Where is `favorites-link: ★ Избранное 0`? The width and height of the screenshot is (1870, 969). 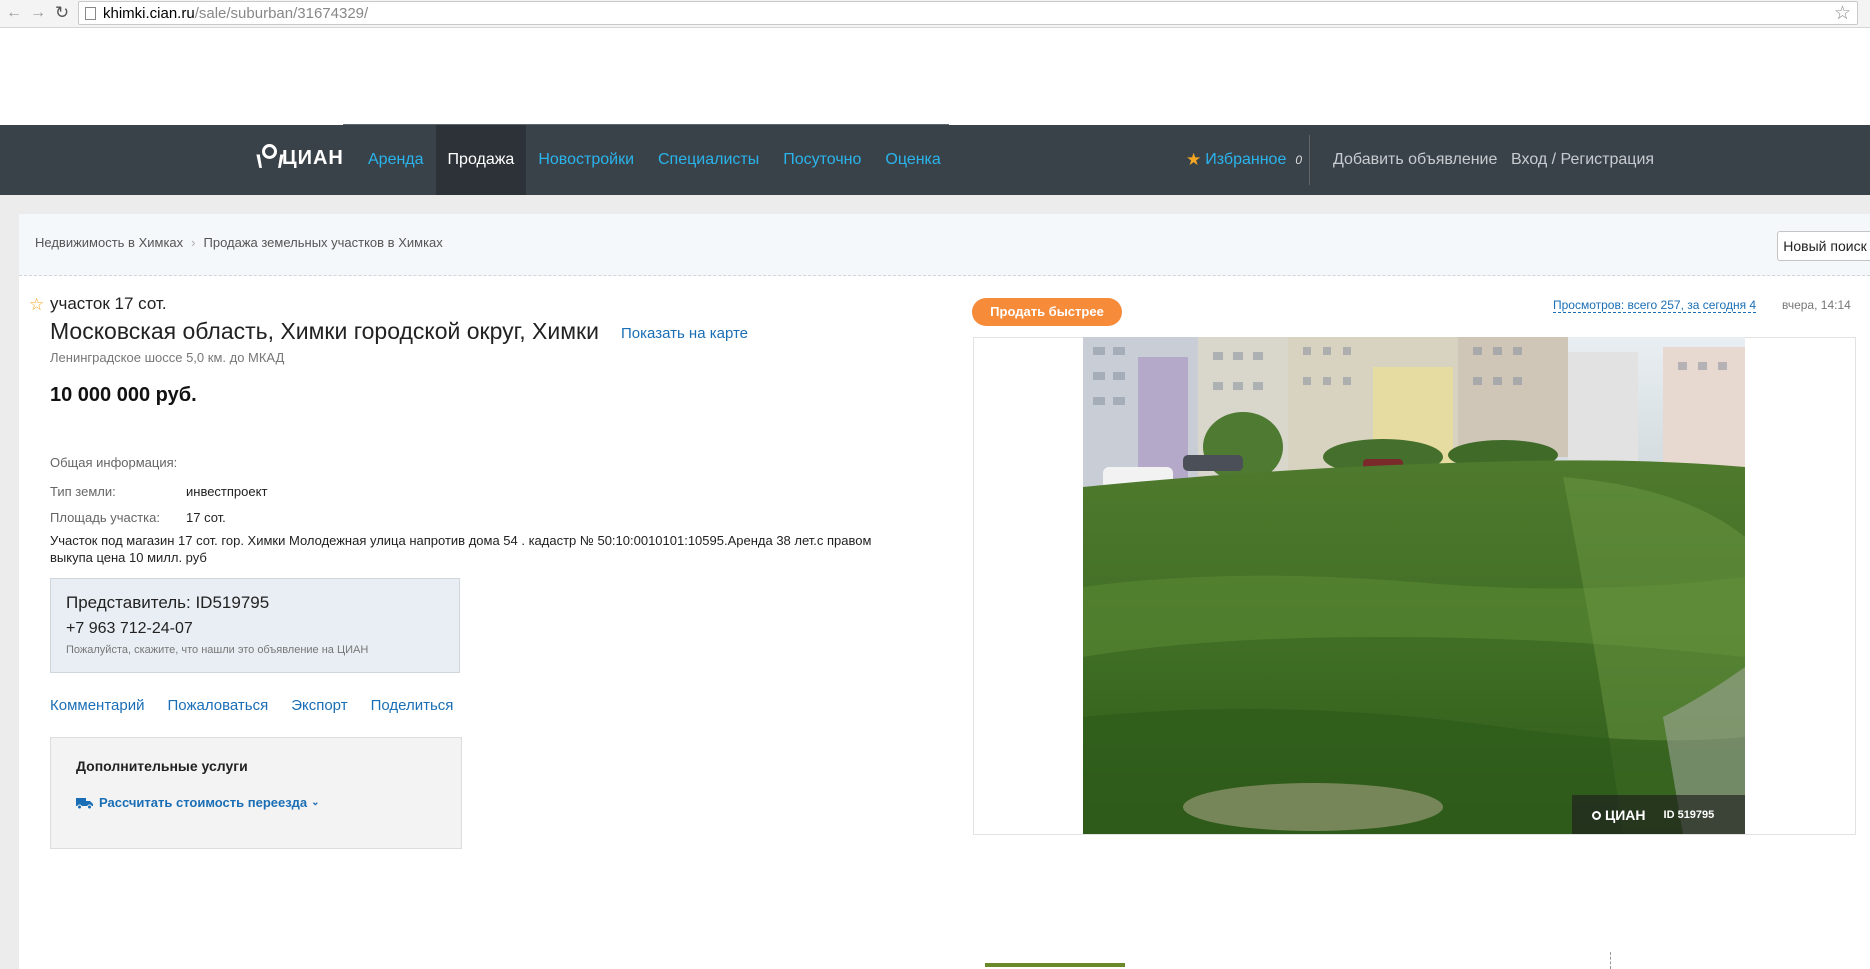
favorites-link: ★ Избранное 0 is located at coordinates (1244, 160).